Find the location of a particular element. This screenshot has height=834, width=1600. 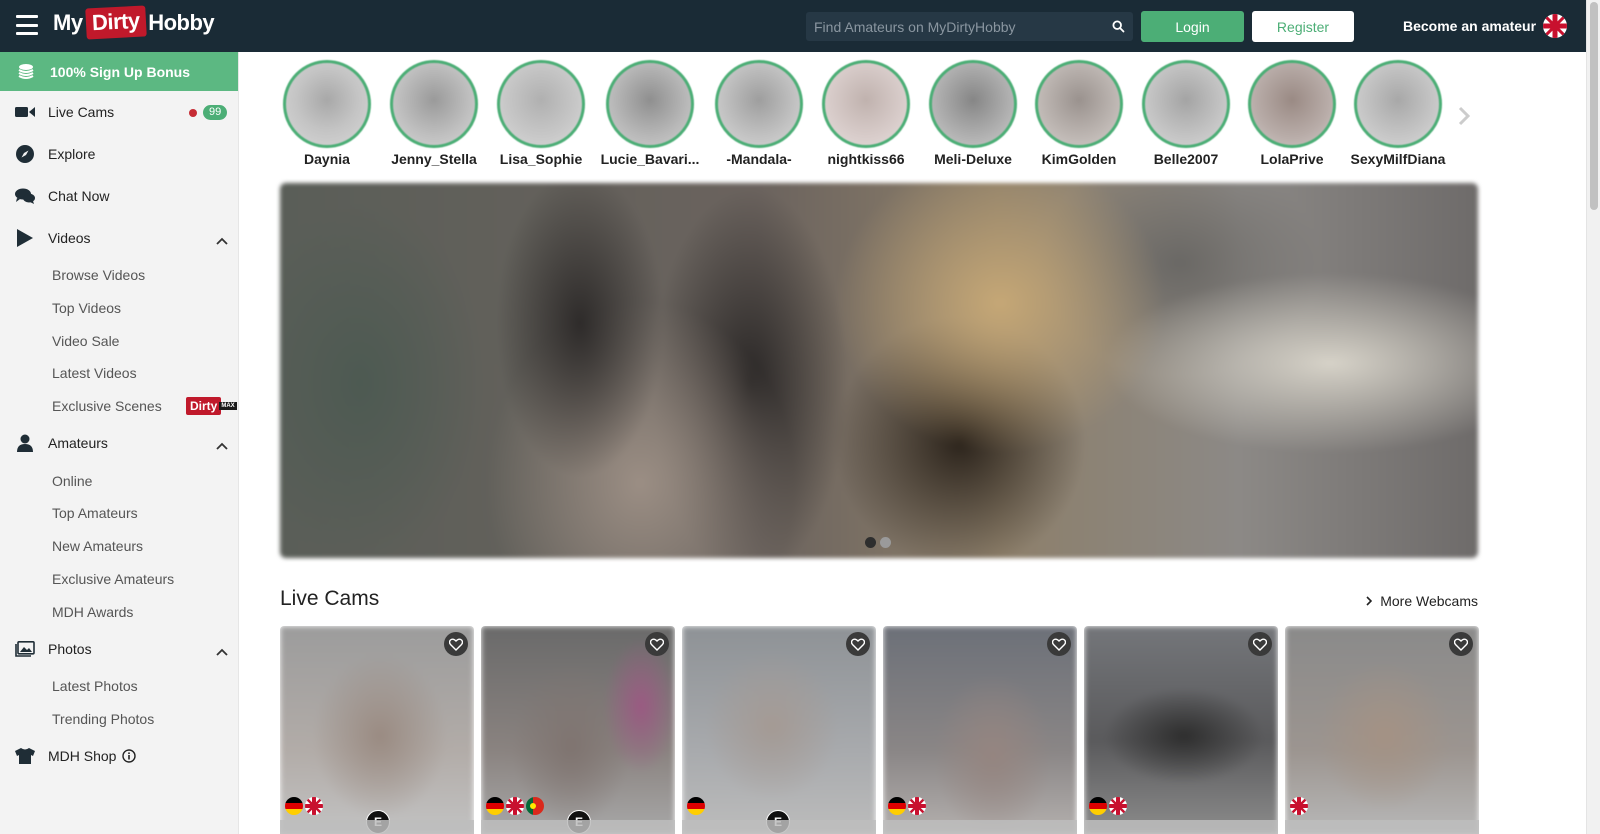

search-icon is located at coordinates (1118, 26).